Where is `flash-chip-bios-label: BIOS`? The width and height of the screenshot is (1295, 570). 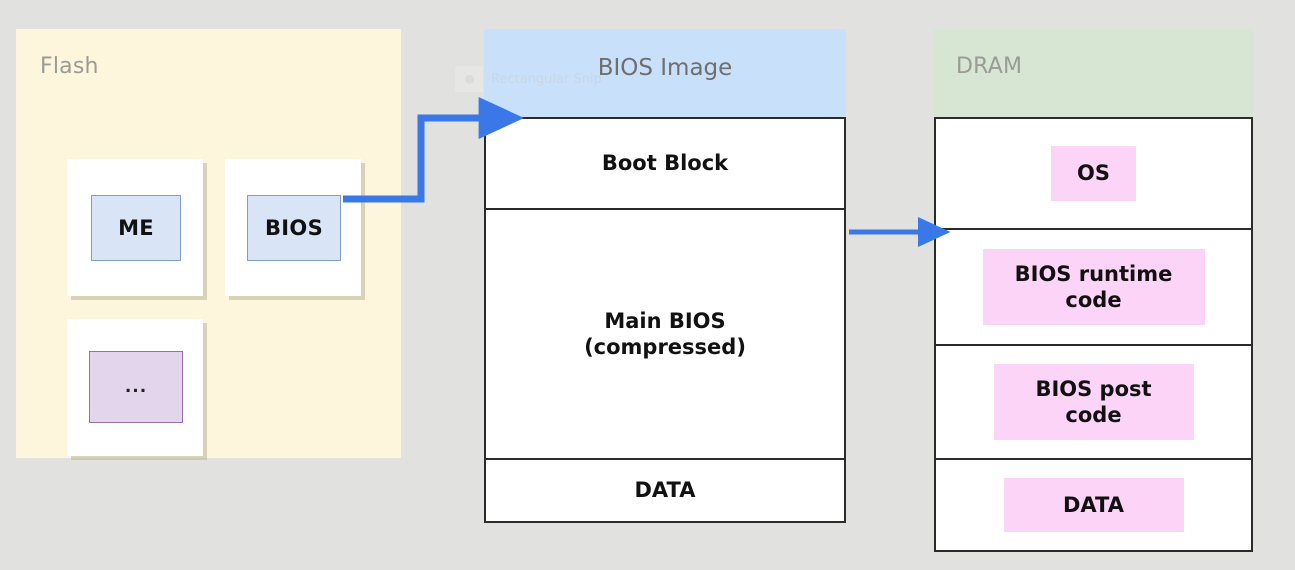 flash-chip-bios-label: BIOS is located at coordinates (294, 228).